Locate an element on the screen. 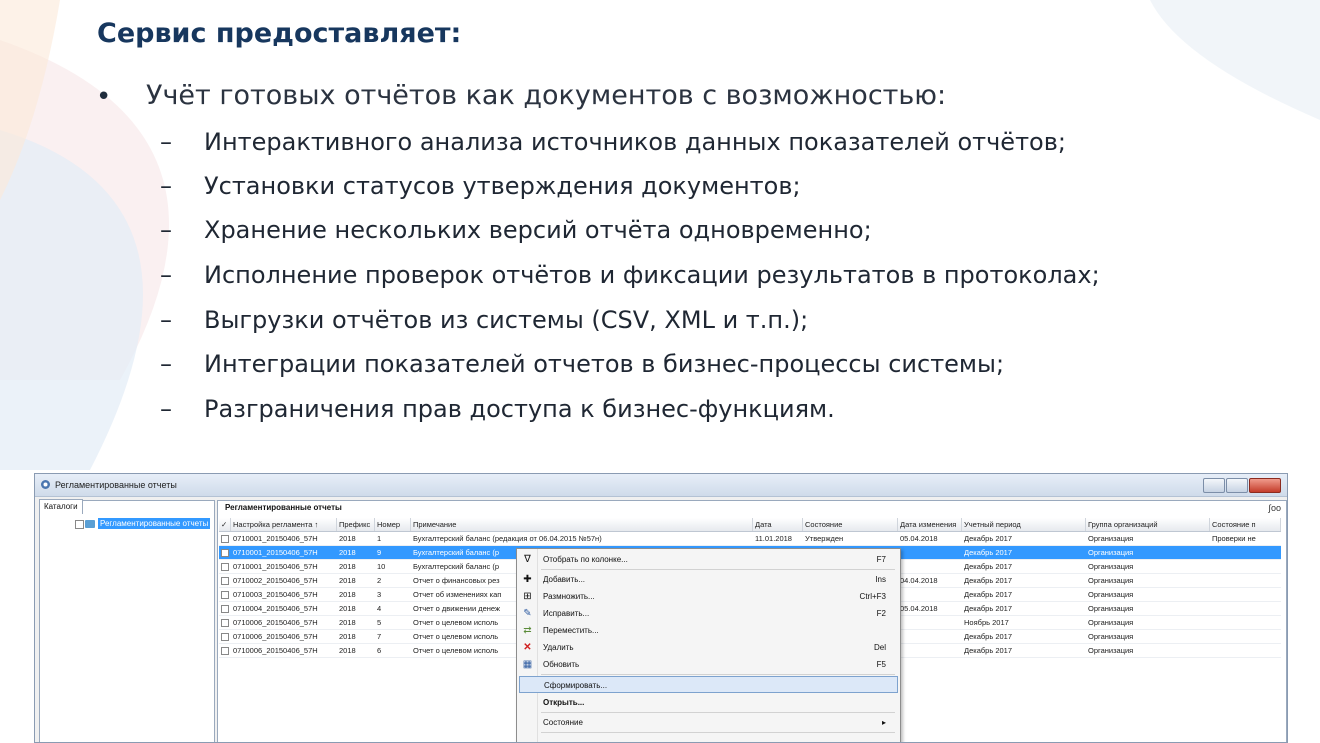  col-state: Состояние is located at coordinates (850, 524).